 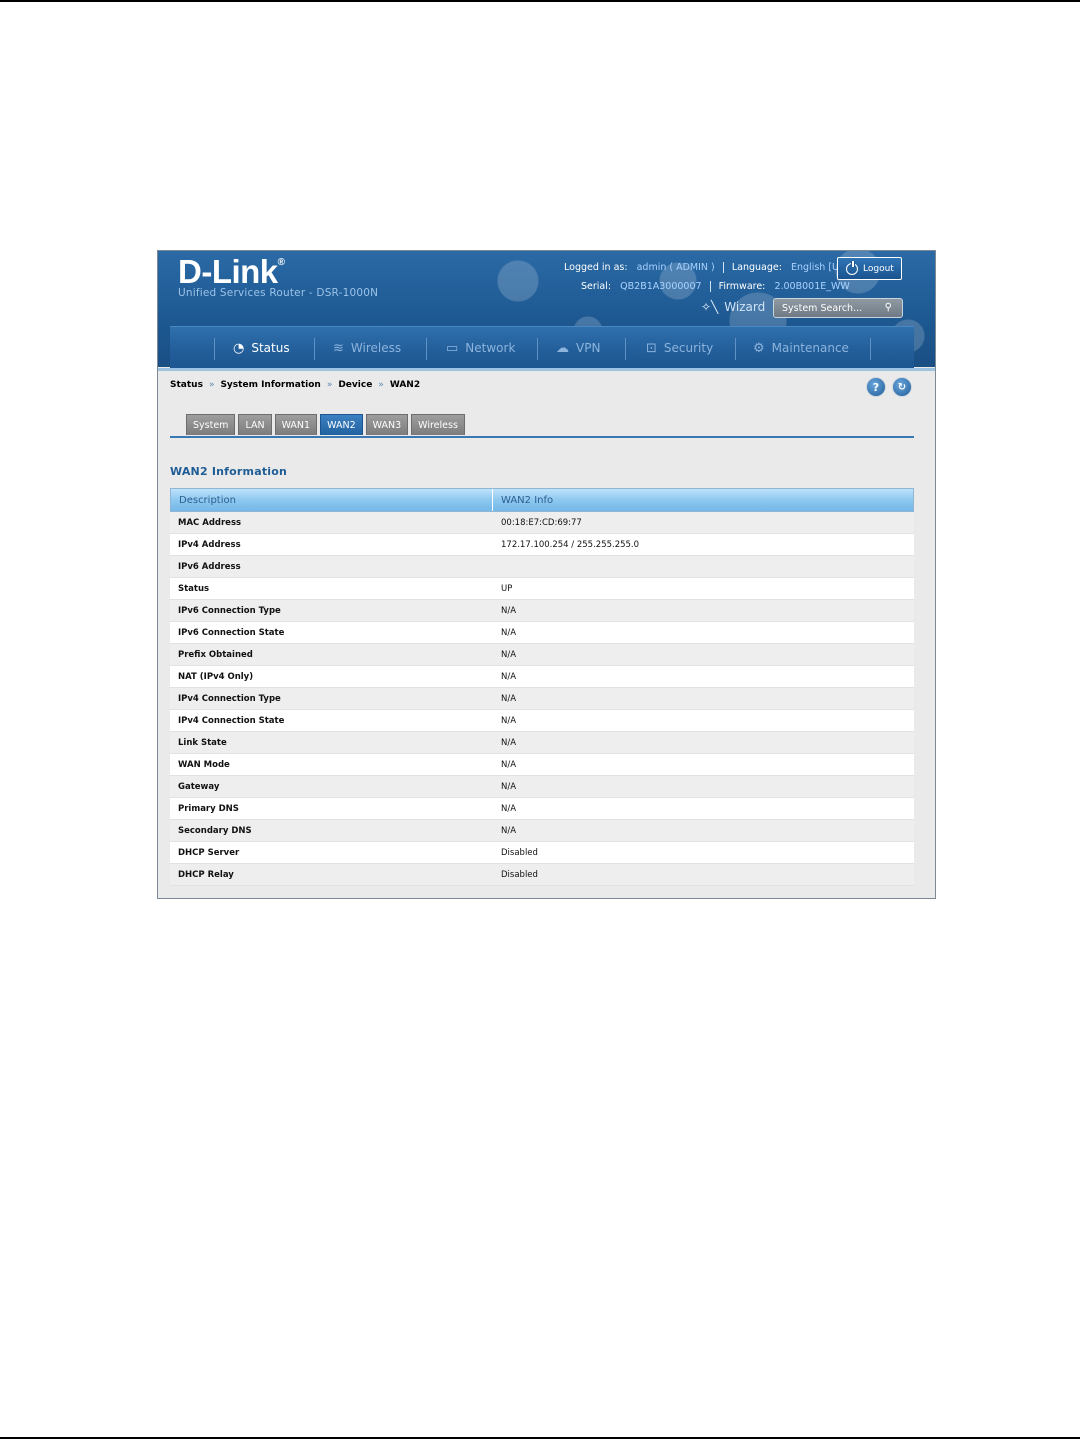 What do you see at coordinates (542, 831) in the screenshot?
I see `table-row: Secondary DNS N/A` at bounding box center [542, 831].